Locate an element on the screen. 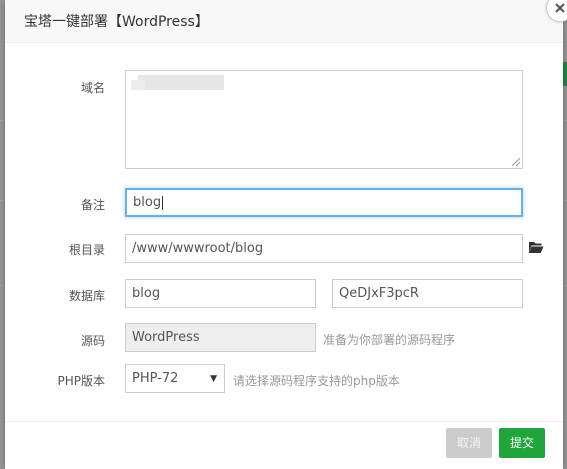  resize-grip-icon is located at coordinates (516, 162).